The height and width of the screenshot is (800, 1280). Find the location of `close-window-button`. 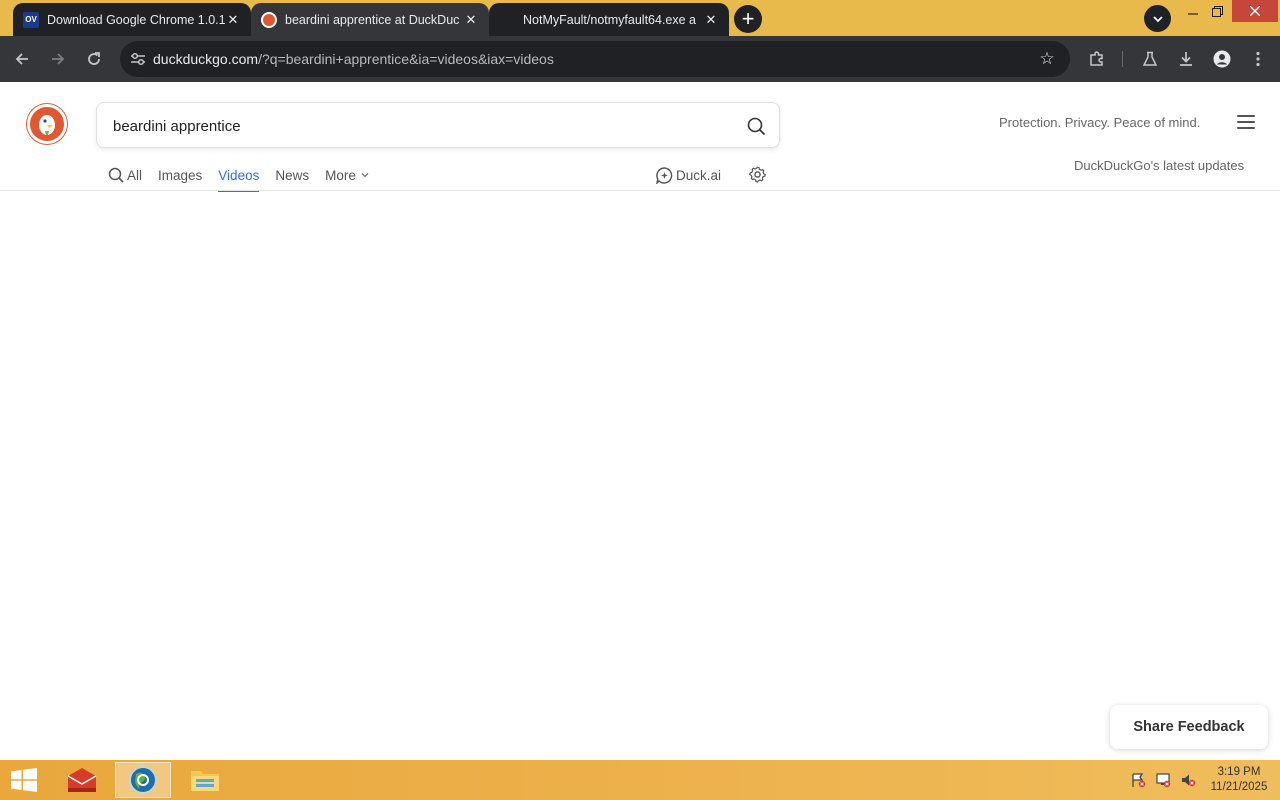

close-window-button is located at coordinates (1255, 11).